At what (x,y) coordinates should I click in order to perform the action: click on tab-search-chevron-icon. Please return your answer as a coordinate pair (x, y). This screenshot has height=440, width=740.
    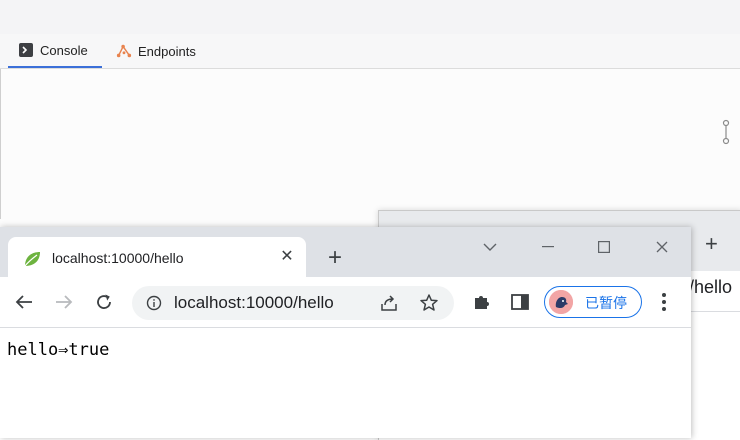
    Looking at the image, I should click on (490, 247).